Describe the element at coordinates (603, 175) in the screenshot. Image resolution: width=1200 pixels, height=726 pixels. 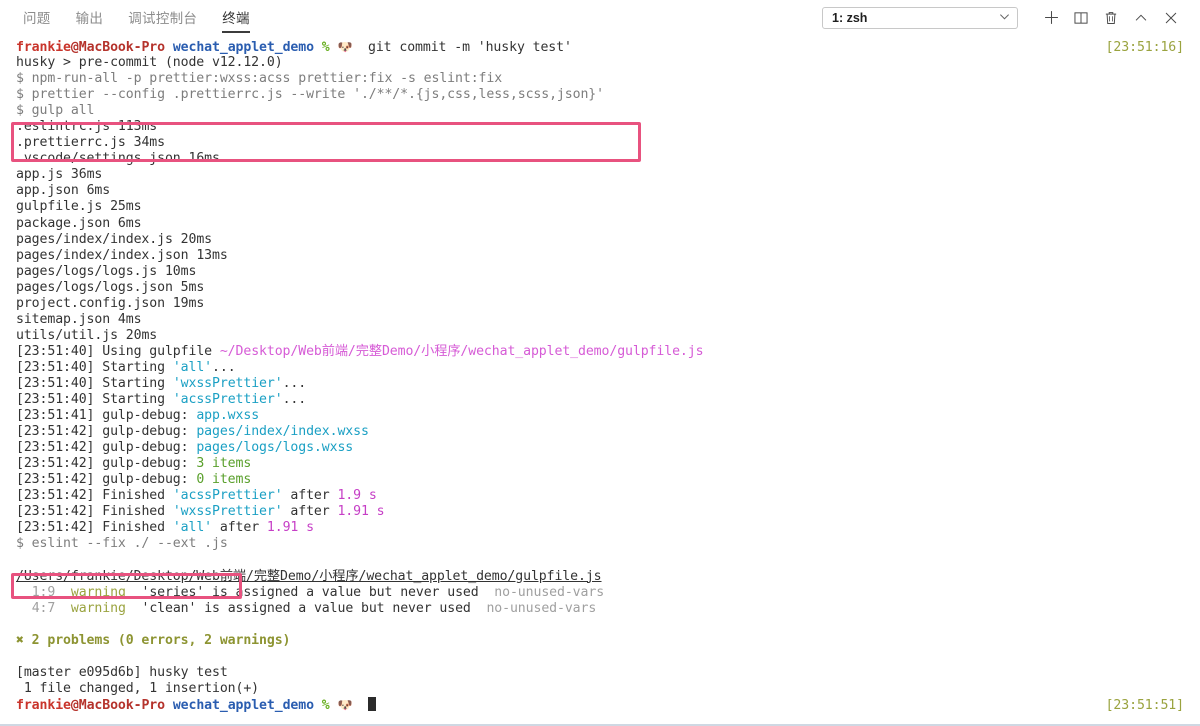
I see `prettier-file-row: app.js 36ms` at that location.